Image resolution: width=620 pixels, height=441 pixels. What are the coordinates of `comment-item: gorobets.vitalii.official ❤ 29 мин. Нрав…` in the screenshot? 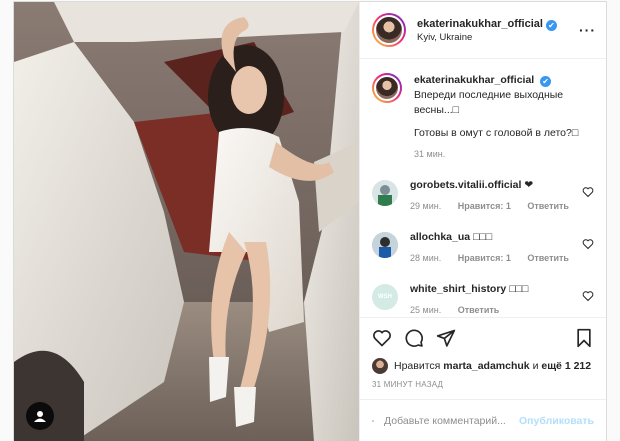 It's located at (483, 196).